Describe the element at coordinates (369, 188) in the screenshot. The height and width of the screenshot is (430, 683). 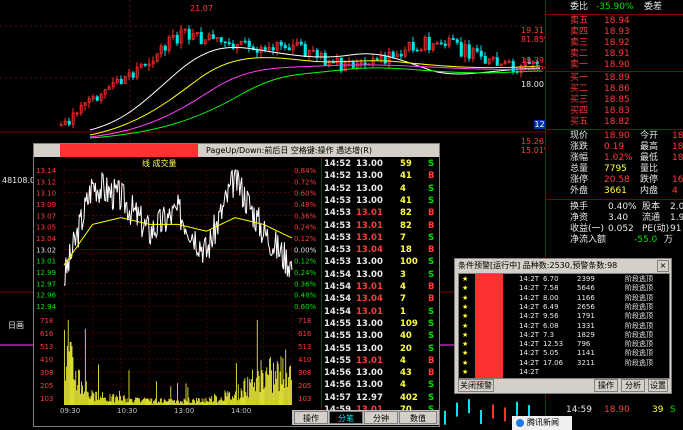
I see `tick-price: 13.00` at that location.